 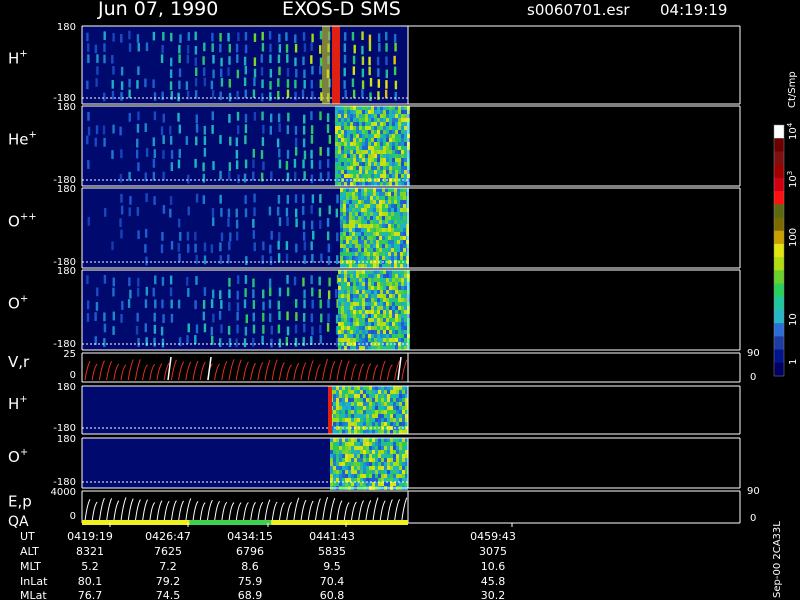 What do you see at coordinates (793, 362) in the screenshot?
I see `colorbar-tick-label: 1` at bounding box center [793, 362].